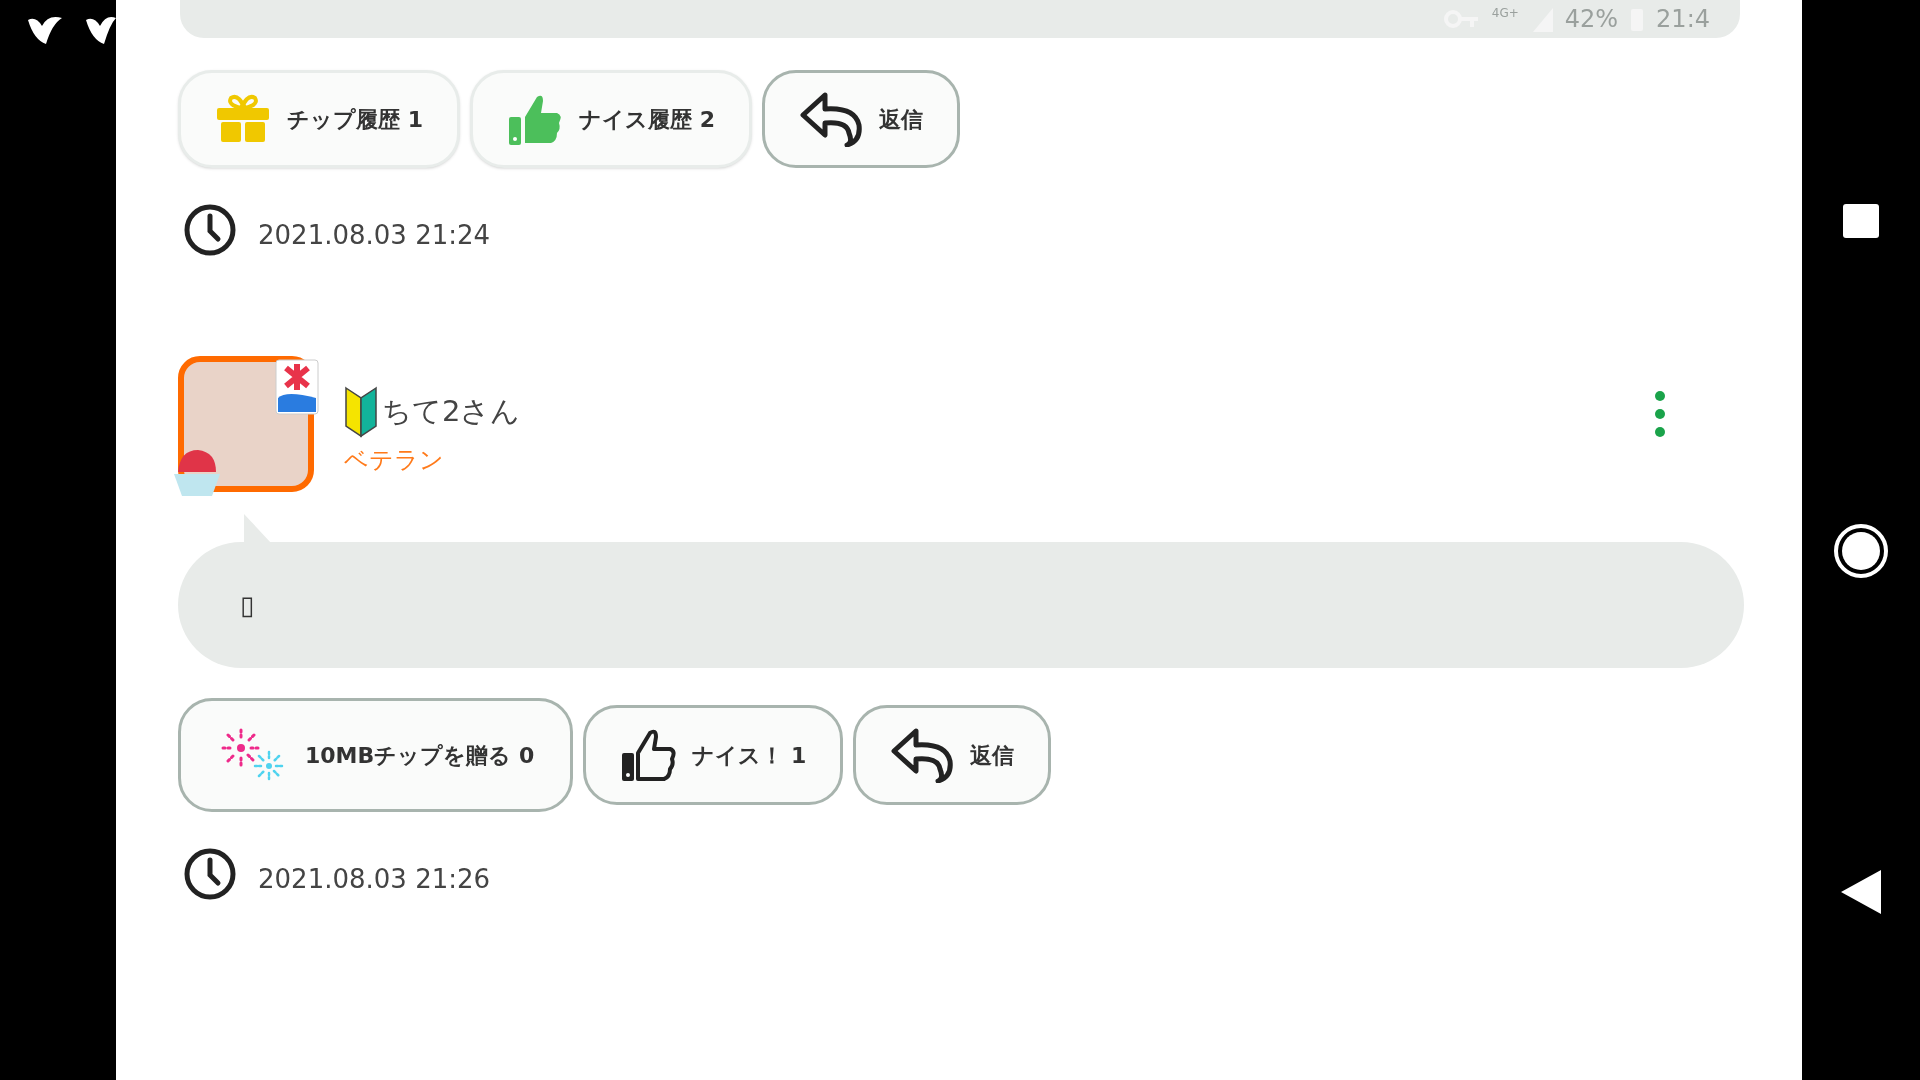 This screenshot has height=1080, width=1920. I want to click on nice-button: ナイス！ 1, so click(713, 755).